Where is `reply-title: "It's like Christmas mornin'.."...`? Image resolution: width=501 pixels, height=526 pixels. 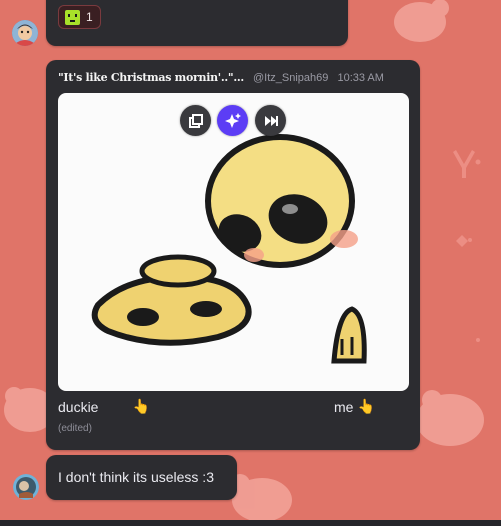
reply-title: "It's like Christmas mornin'.."... is located at coordinates (151, 77).